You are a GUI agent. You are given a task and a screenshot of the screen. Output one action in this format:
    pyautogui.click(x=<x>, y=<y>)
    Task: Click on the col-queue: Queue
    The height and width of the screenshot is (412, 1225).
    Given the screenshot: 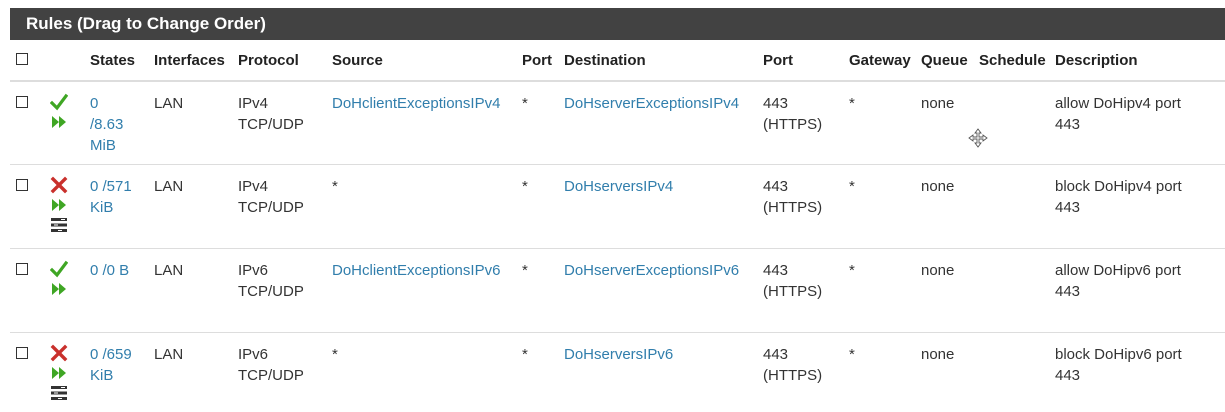 What is the action you would take?
    pyautogui.click(x=946, y=61)
    